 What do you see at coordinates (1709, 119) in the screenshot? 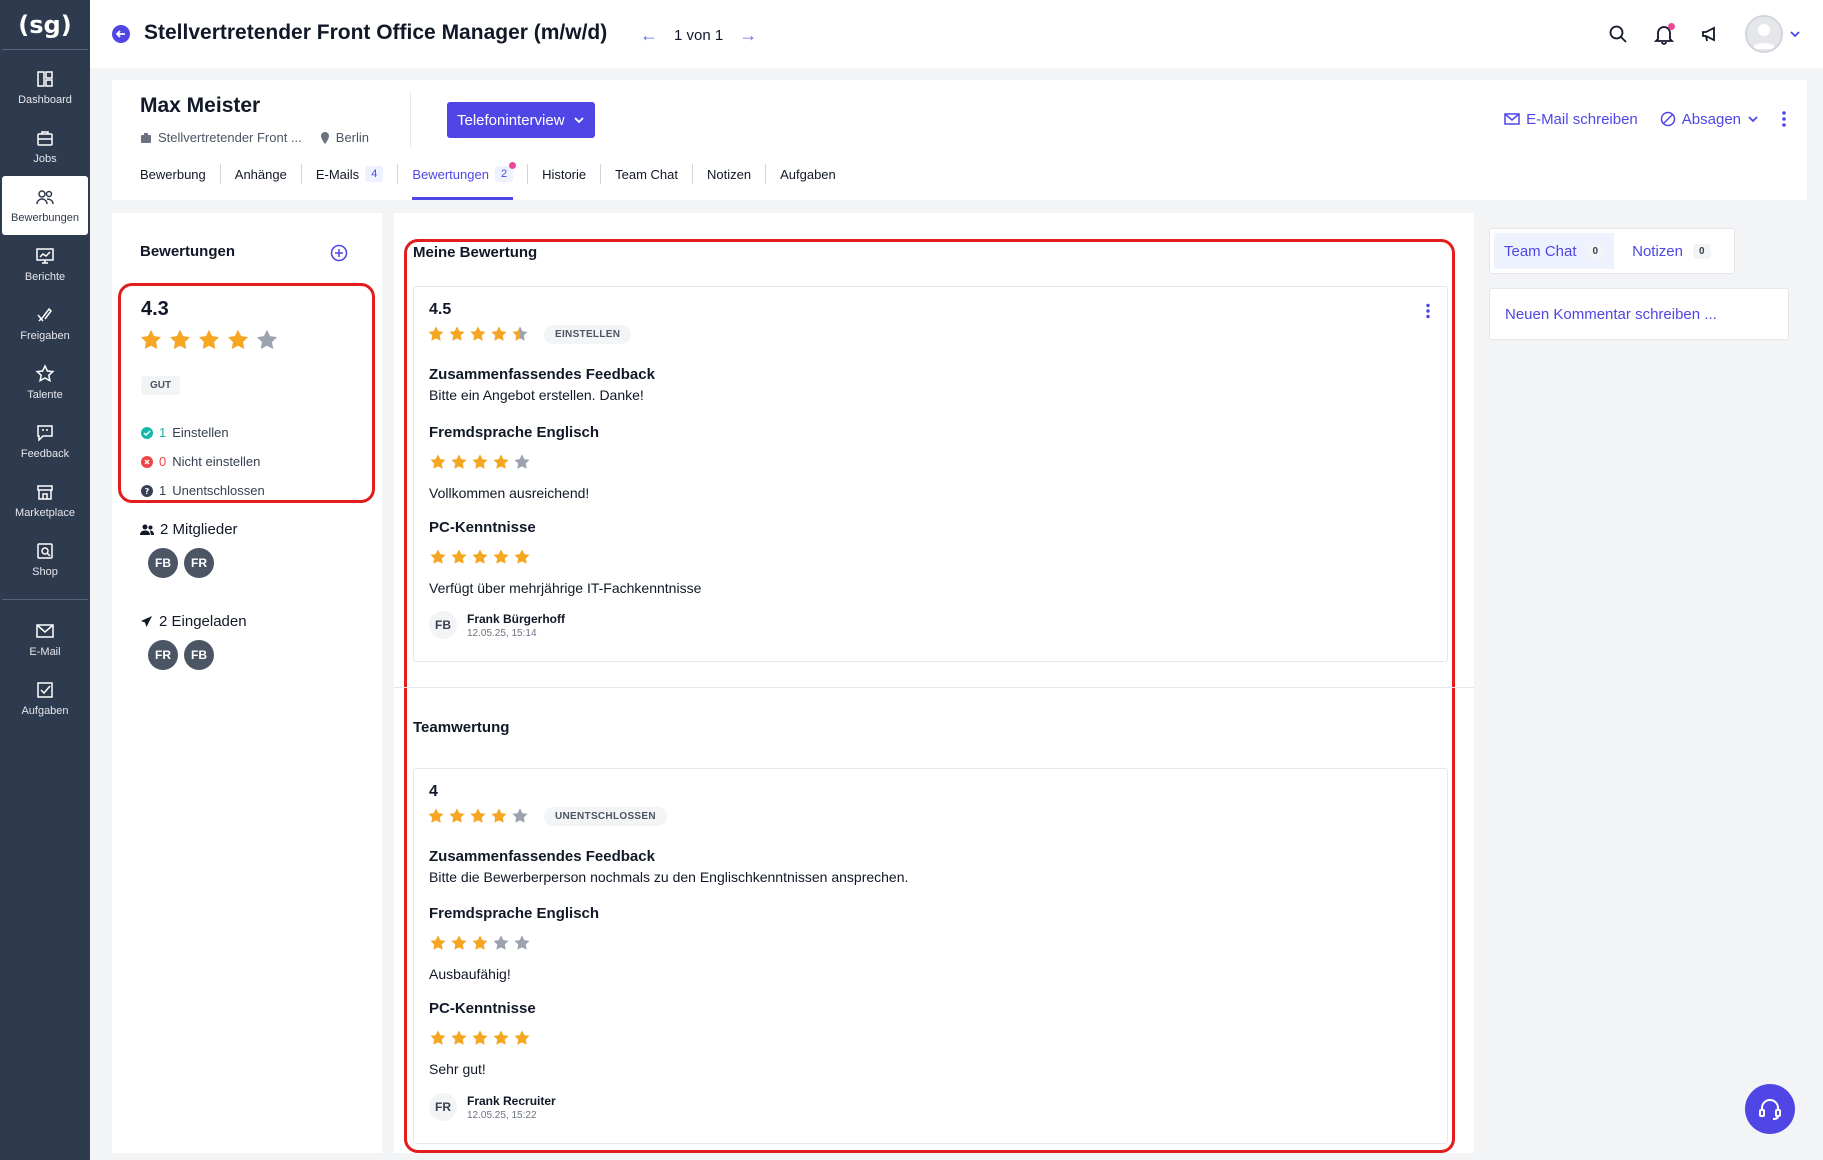
I see `reject-dropdown-button: Absagen` at bounding box center [1709, 119].